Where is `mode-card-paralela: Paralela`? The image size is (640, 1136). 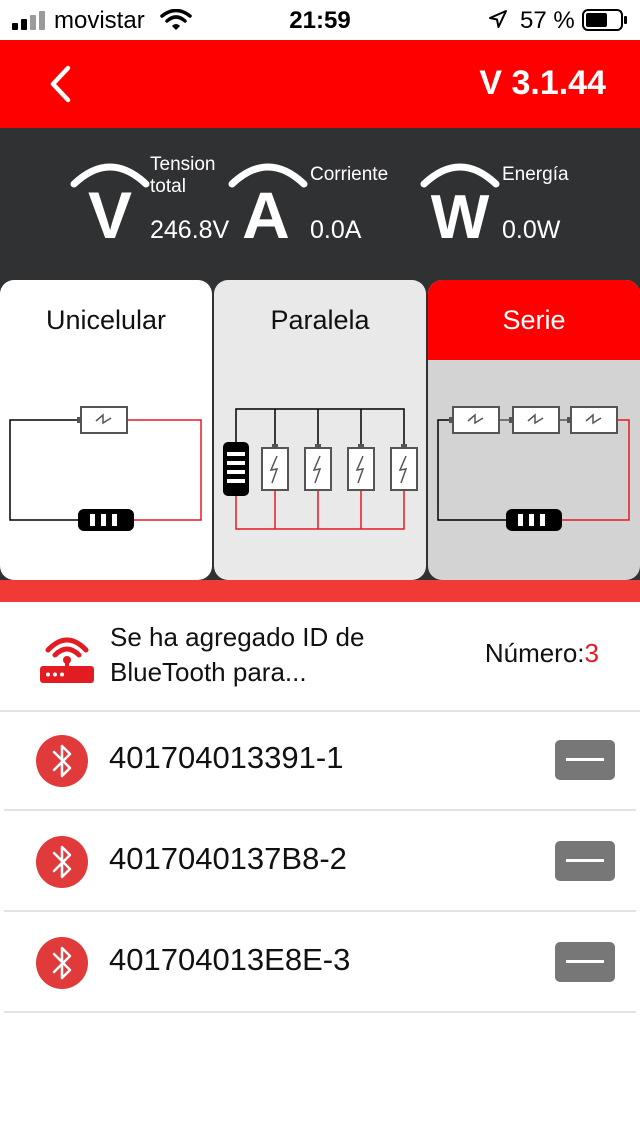 mode-card-paralela: Paralela is located at coordinates (320, 430).